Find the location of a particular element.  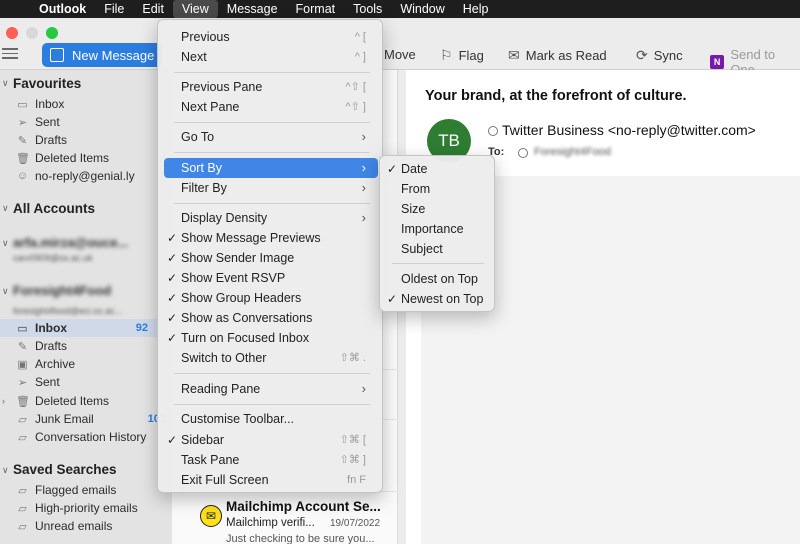

flag-icon: ⚐ is located at coordinates (446, 55).